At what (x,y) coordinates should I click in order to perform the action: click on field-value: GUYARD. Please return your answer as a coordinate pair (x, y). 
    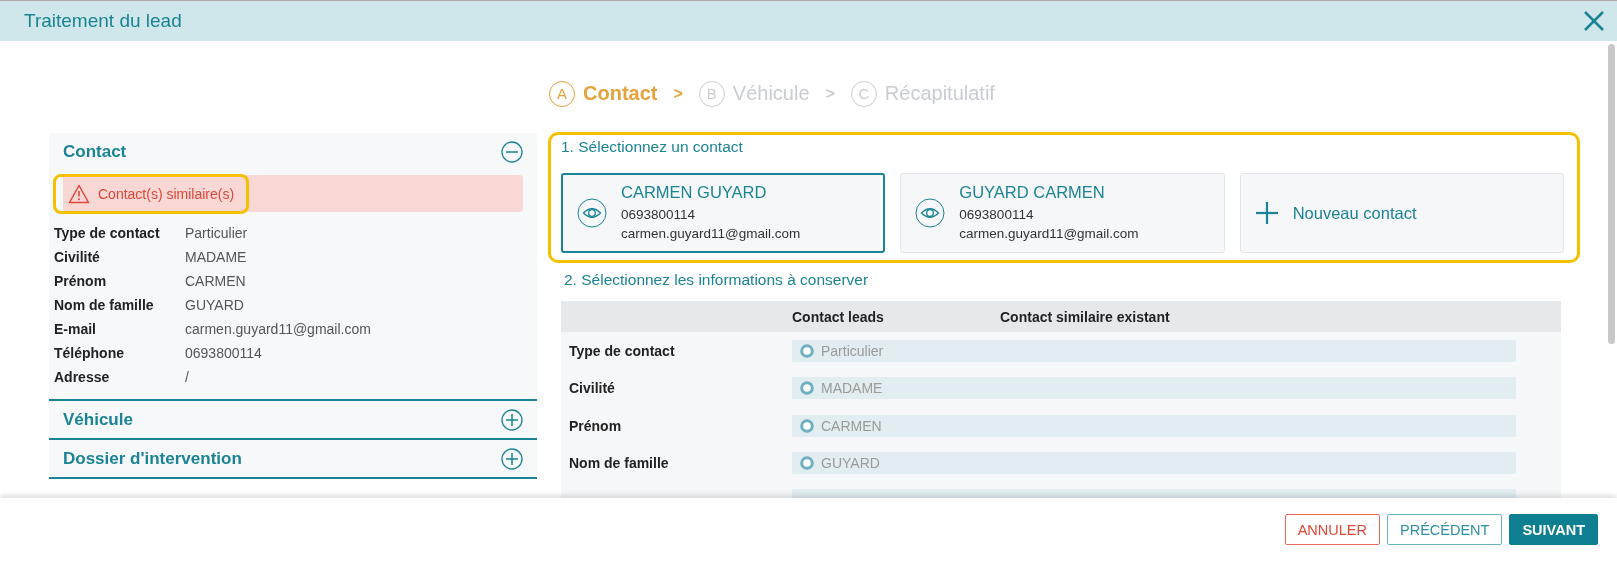
    Looking at the image, I should click on (214, 305).